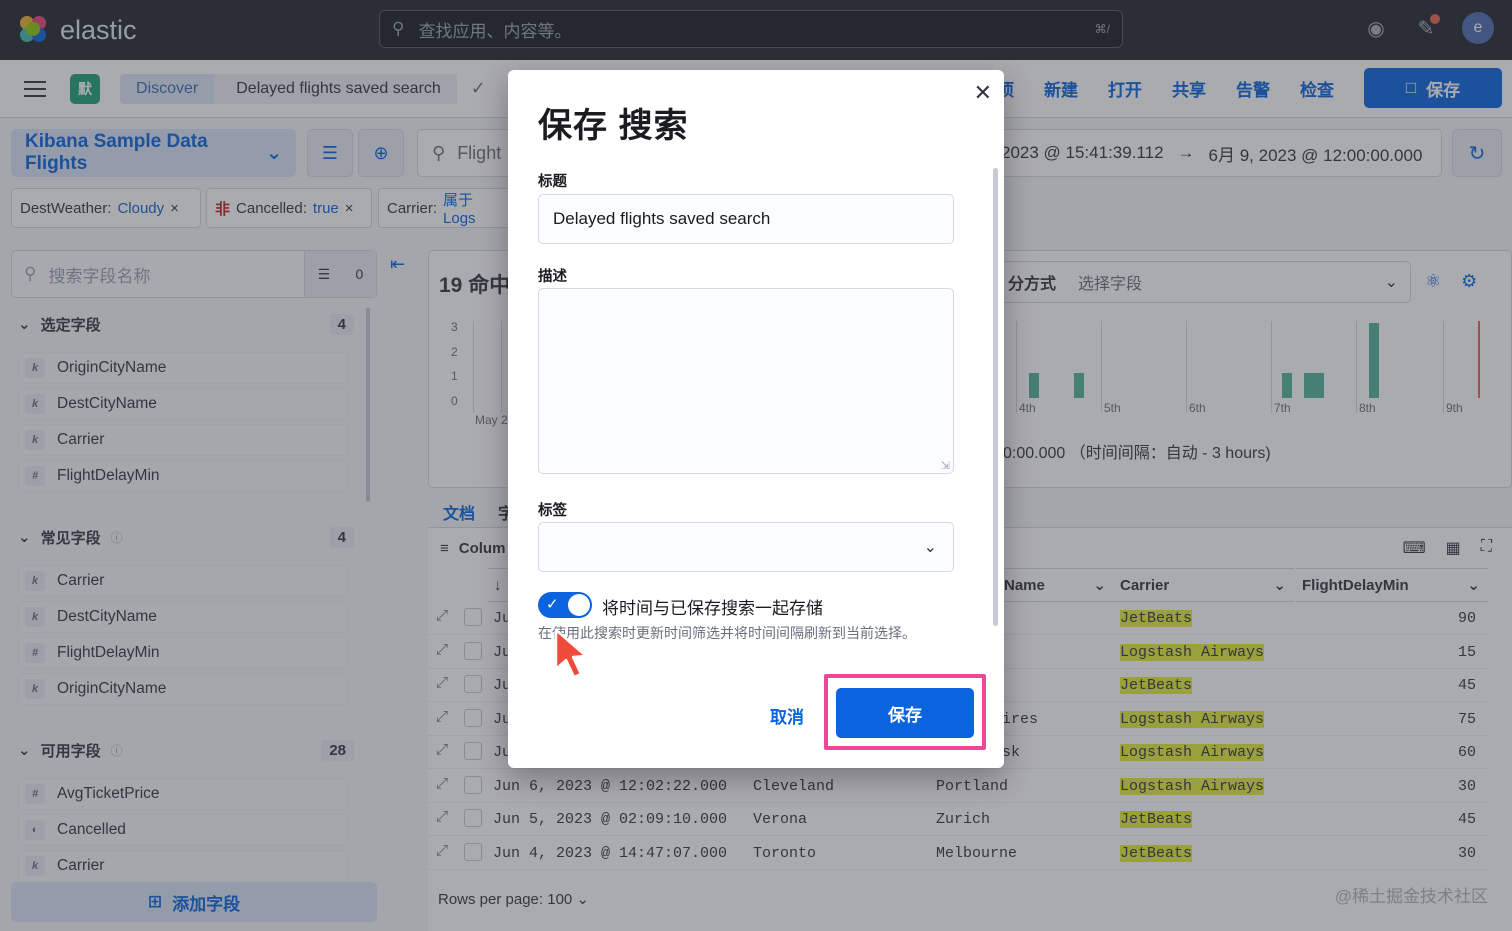 The height and width of the screenshot is (931, 1512). I want to click on save-button: 保存, so click(905, 713).